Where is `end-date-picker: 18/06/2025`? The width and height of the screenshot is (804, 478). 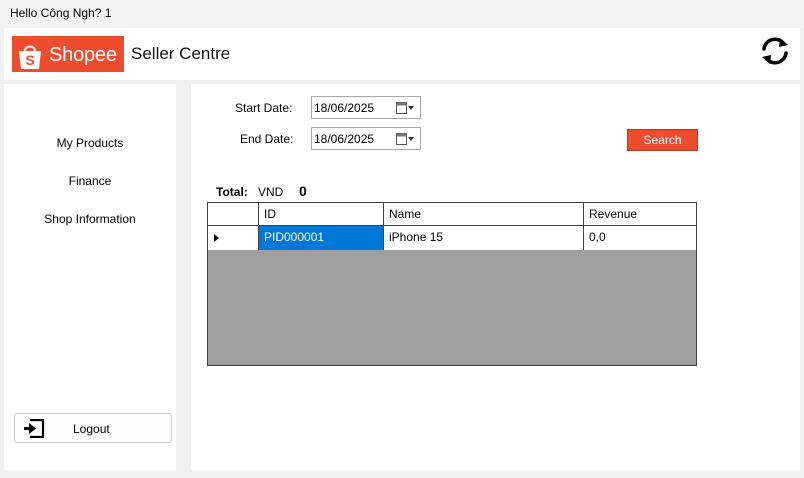
end-date-picker: 18/06/2025 is located at coordinates (366, 138).